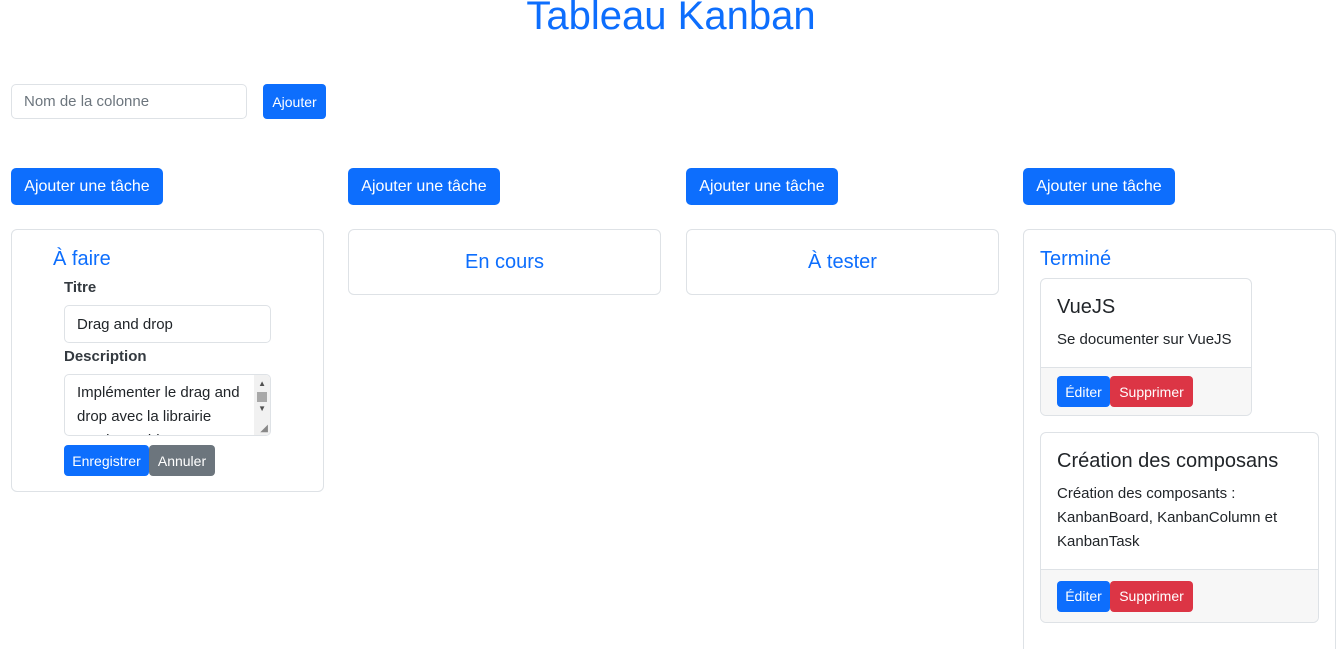  I want to click on page-title: Tableau Kanban, so click(671, 19).